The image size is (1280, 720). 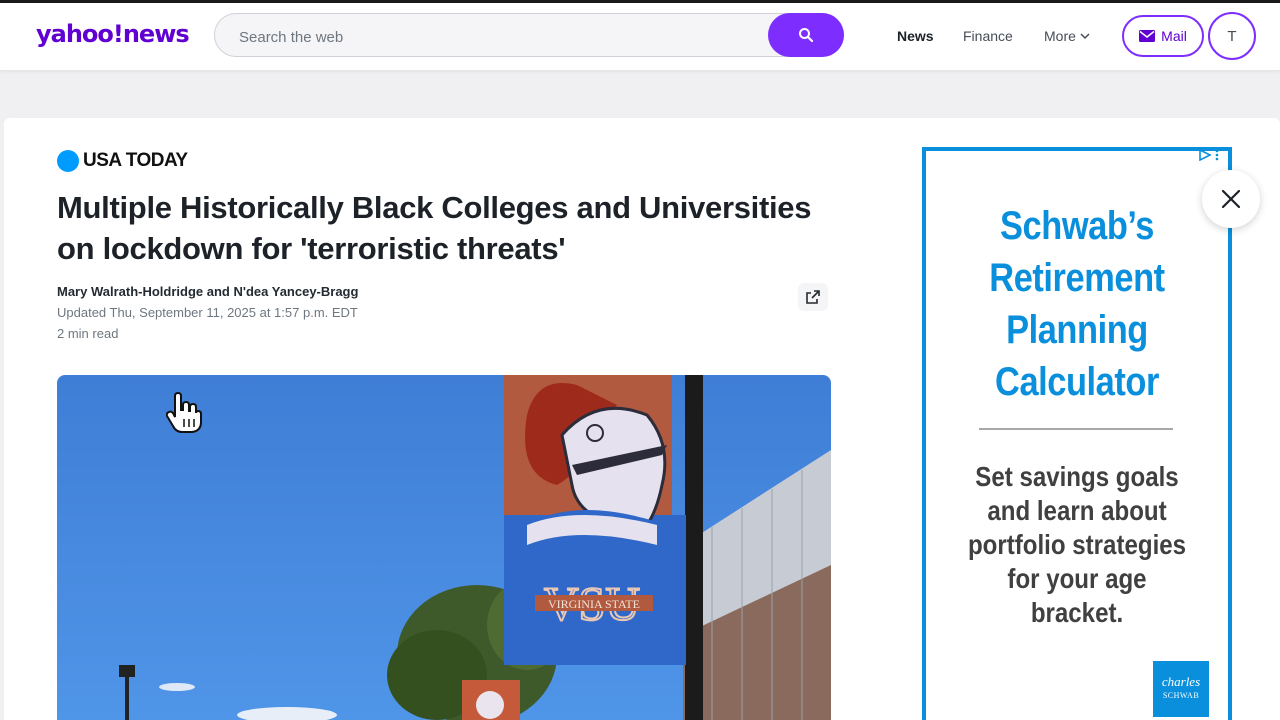 I want to click on close-icon, so click(x=1231, y=199).